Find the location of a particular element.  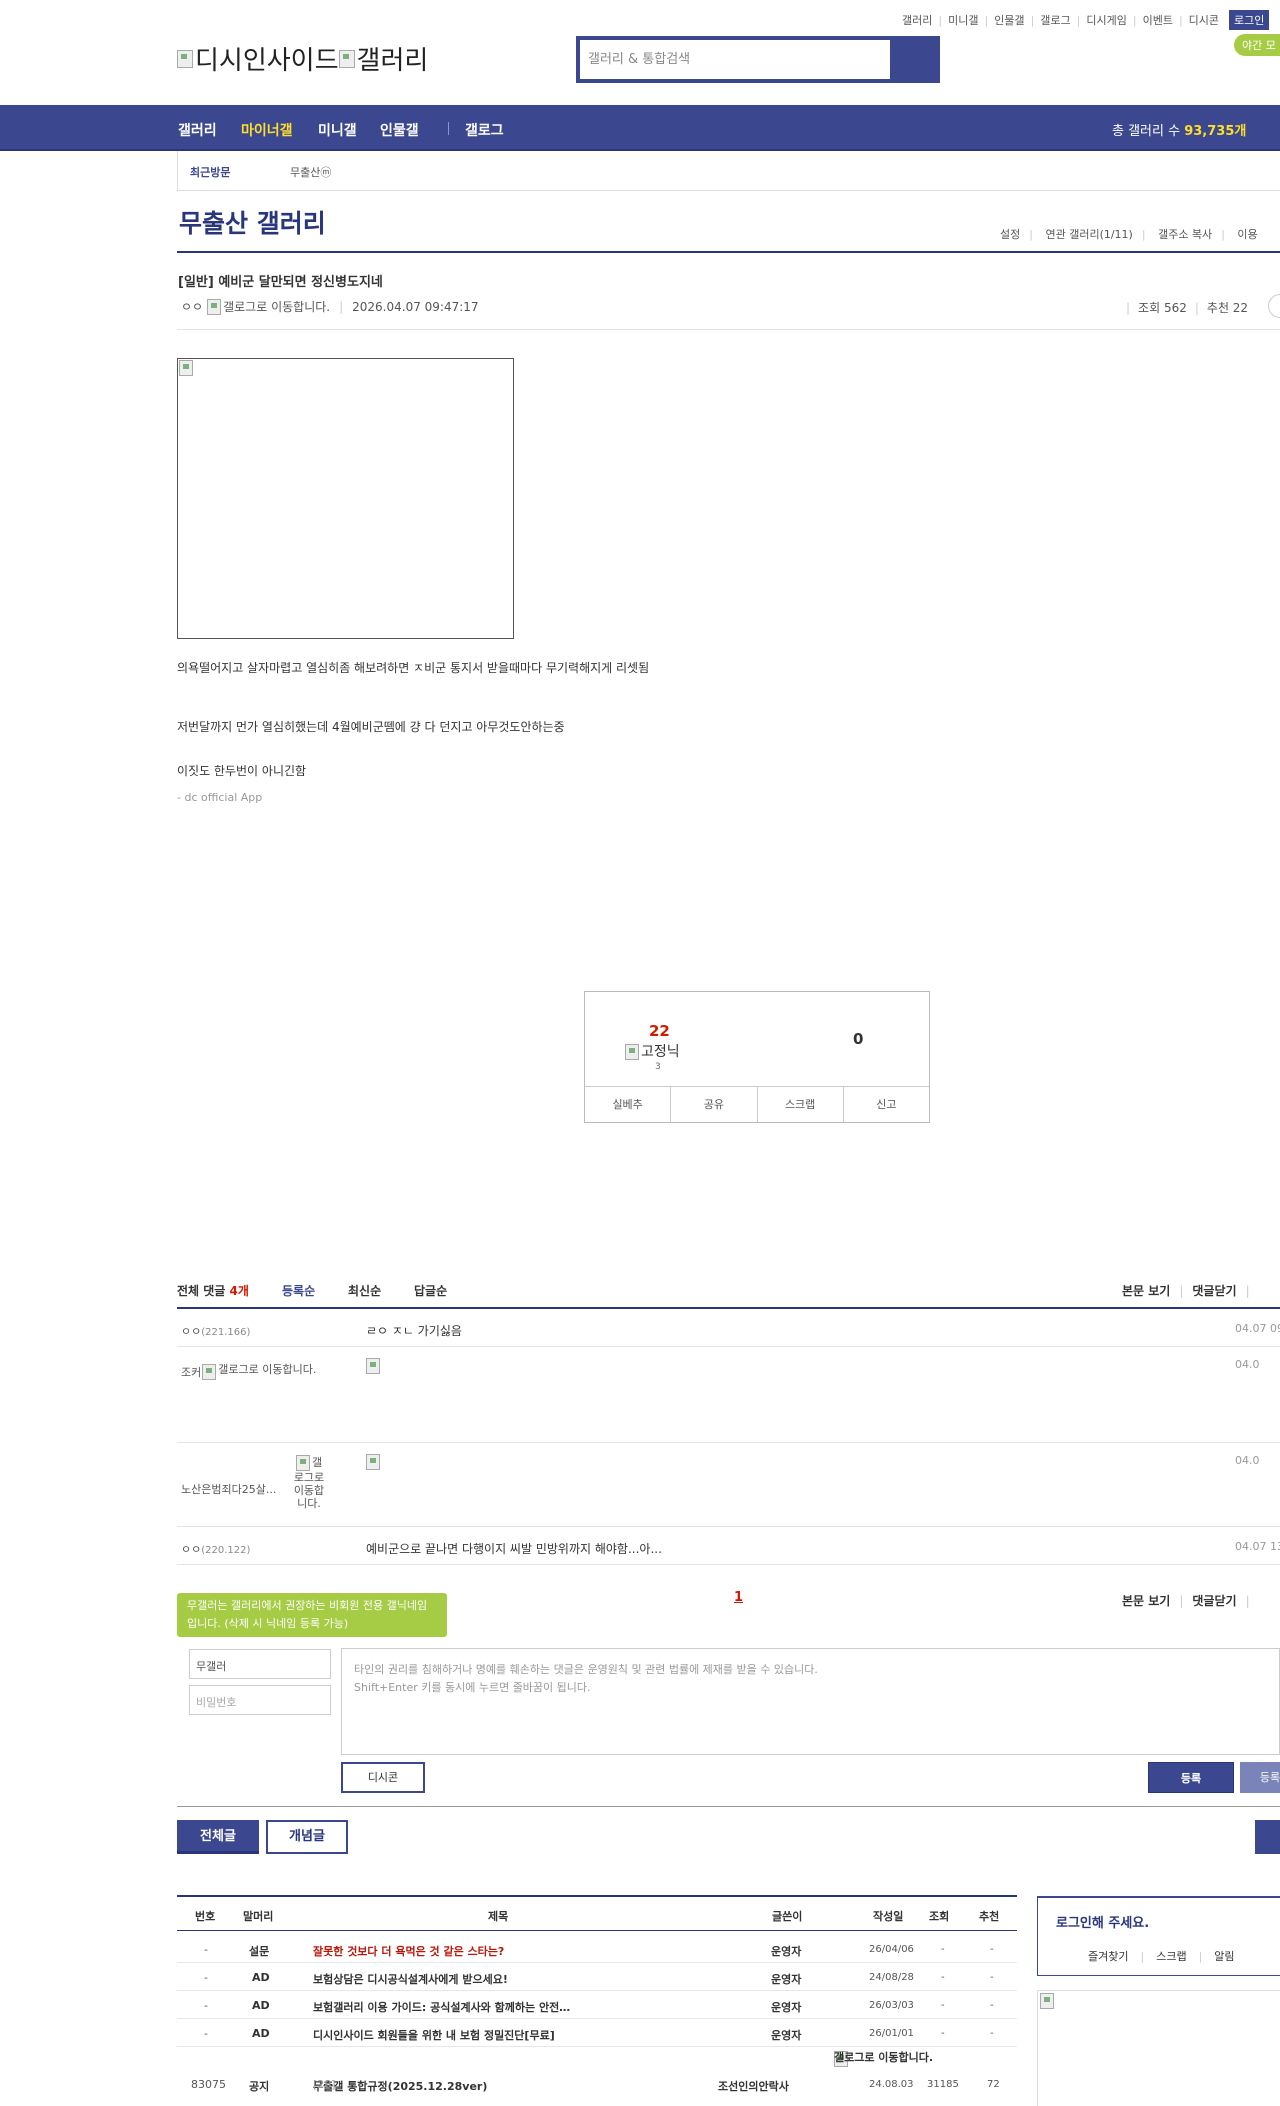

recent-visit-item: 무출산ⓜ is located at coordinates (310, 172).